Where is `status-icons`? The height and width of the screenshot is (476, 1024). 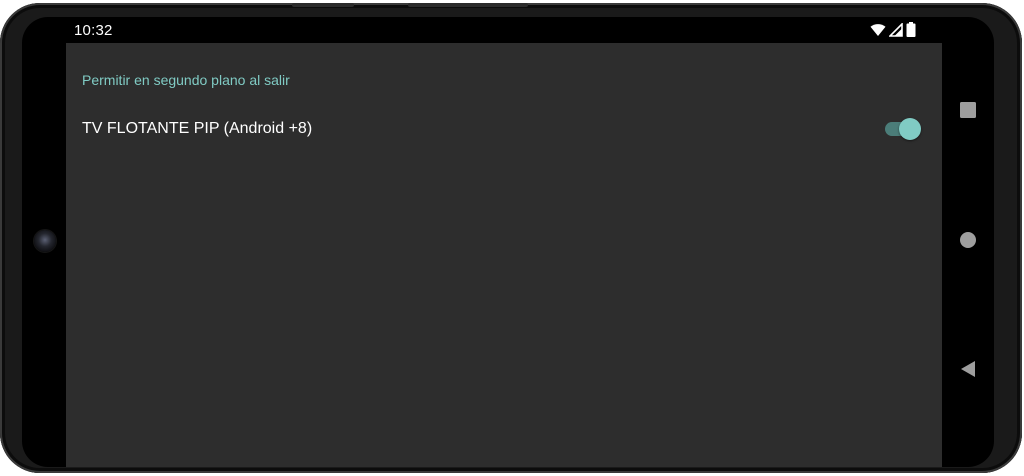
status-icons is located at coordinates (893, 29).